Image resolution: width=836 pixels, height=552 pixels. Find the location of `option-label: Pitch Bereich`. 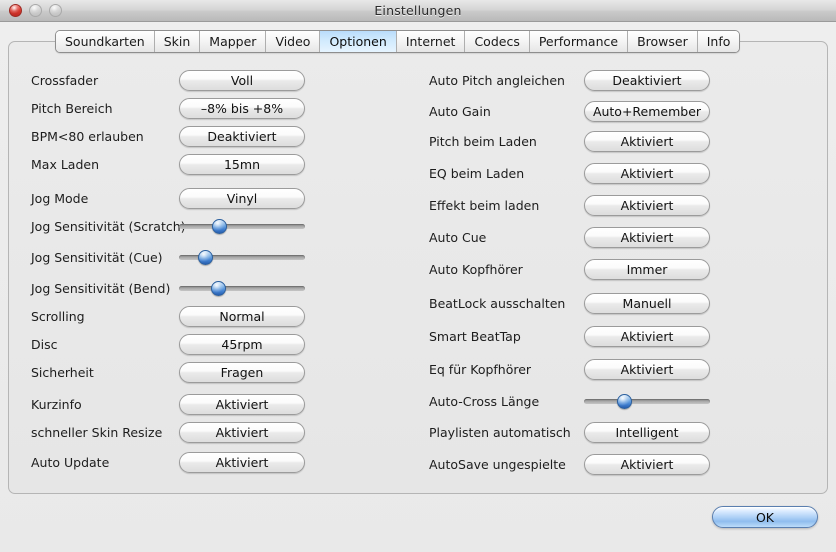

option-label: Pitch Bereich is located at coordinates (72, 108).